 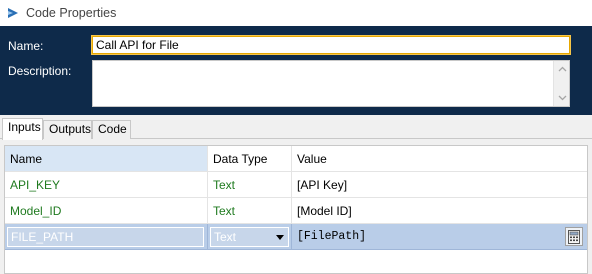 I want to click on input-name-field: FILE_PATH, so click(x=105, y=237).